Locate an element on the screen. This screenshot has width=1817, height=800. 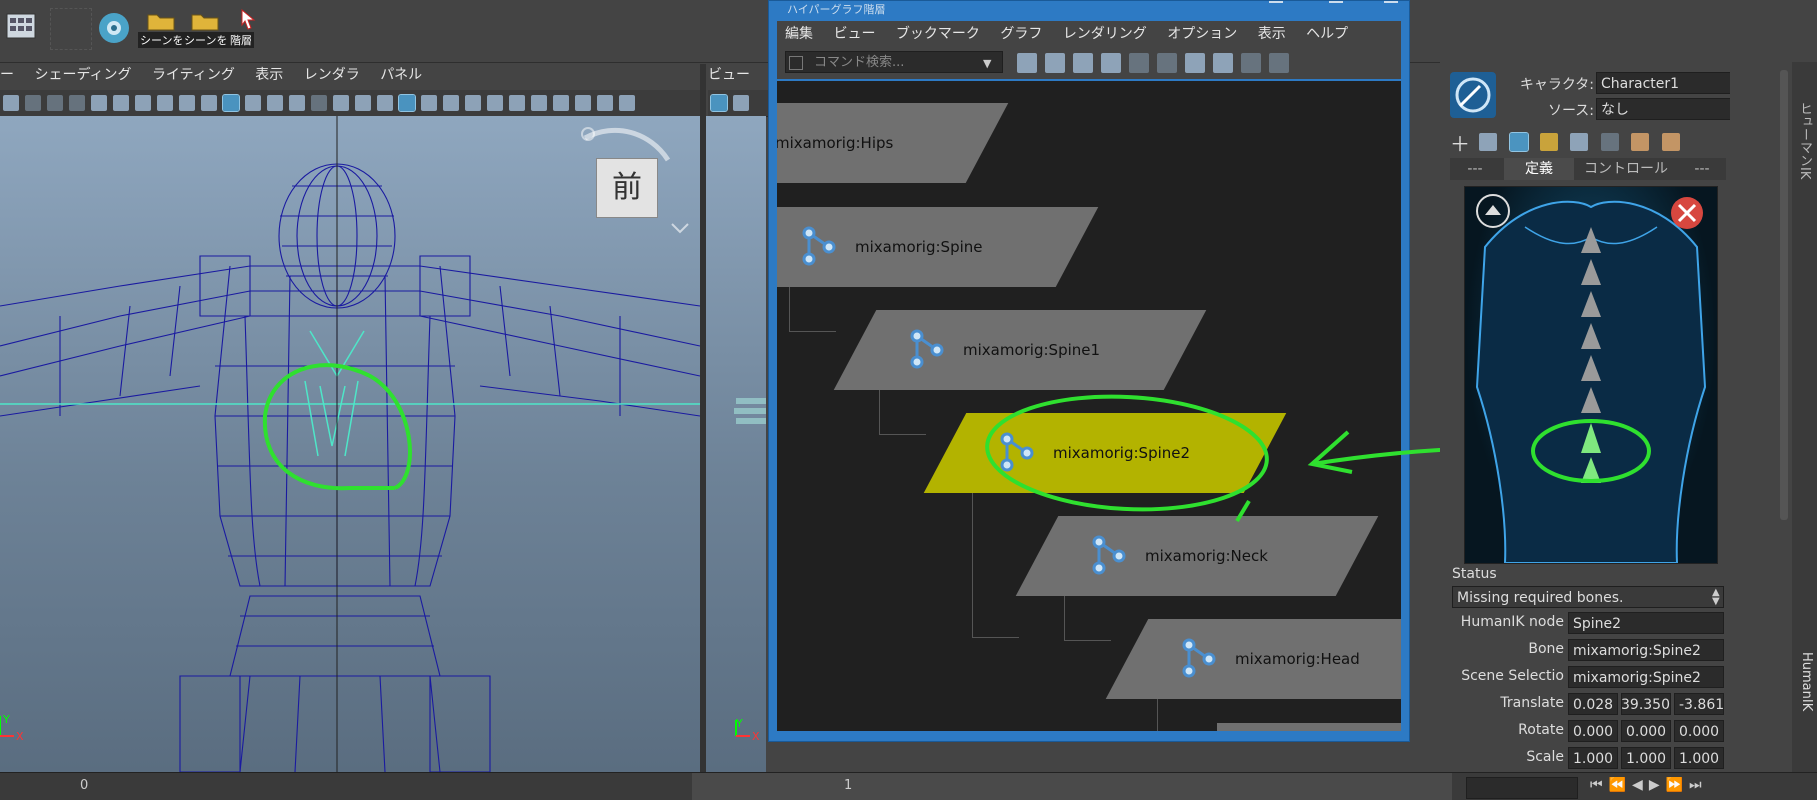
resolution-gate-icon is located at coordinates (297, 103).